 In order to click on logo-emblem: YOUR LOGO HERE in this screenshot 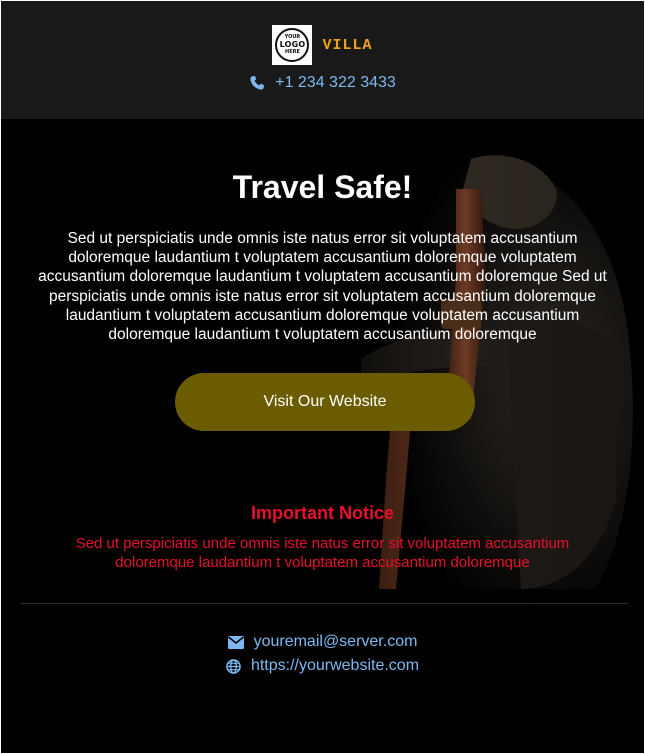, I will do `click(292, 45)`.